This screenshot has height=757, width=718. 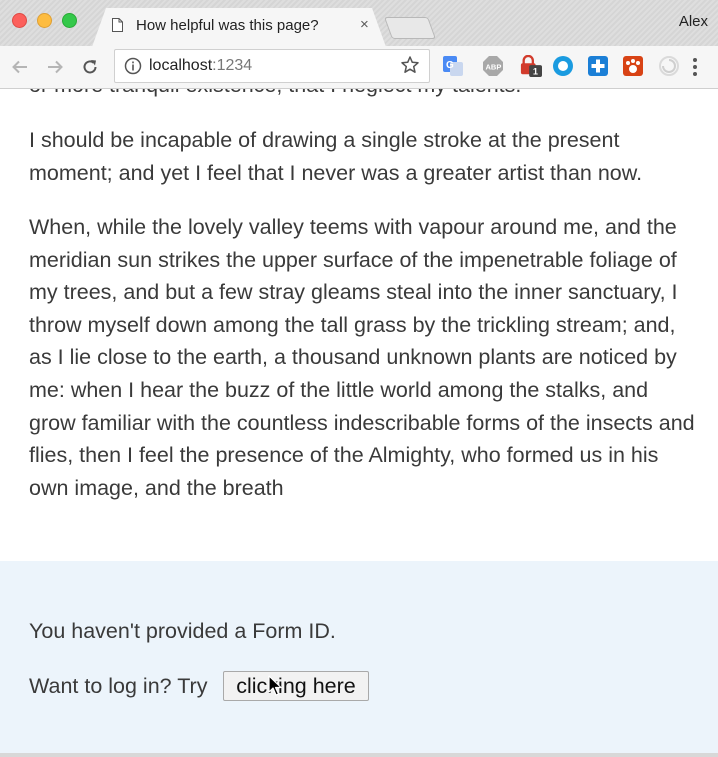 What do you see at coordinates (633, 66) in the screenshot?
I see `paw-icon` at bounding box center [633, 66].